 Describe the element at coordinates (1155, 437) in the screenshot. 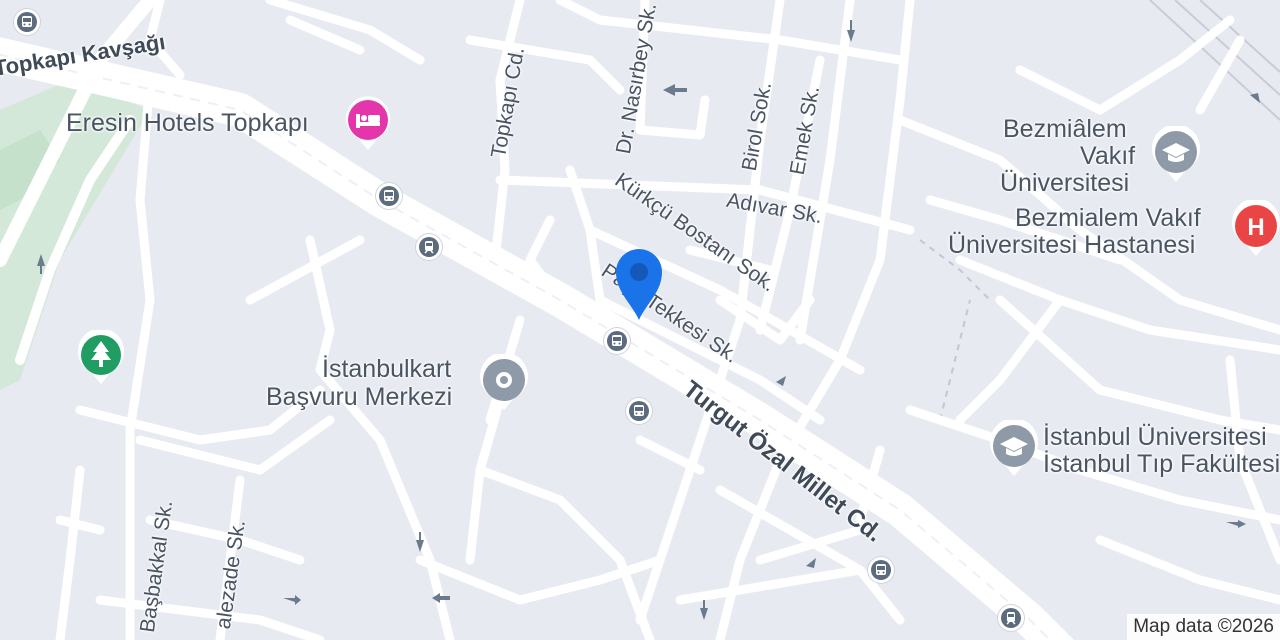

I see `poi-label-istanbul-uni-line1: İstanbul Üniversitesi` at that location.